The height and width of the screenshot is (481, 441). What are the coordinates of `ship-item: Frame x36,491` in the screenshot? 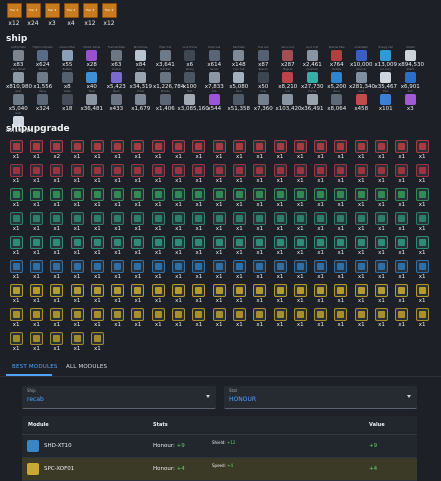 It's located at (312, 101).